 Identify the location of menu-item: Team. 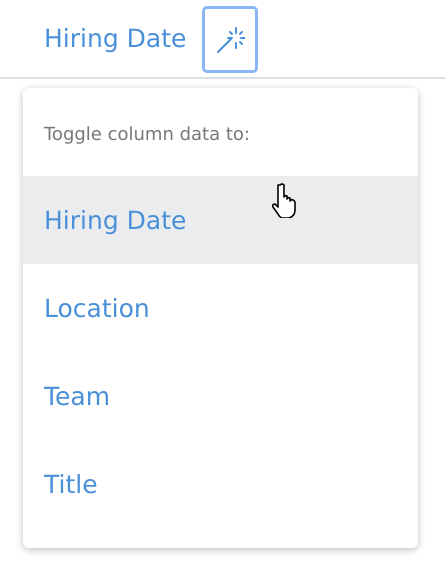
(220, 396).